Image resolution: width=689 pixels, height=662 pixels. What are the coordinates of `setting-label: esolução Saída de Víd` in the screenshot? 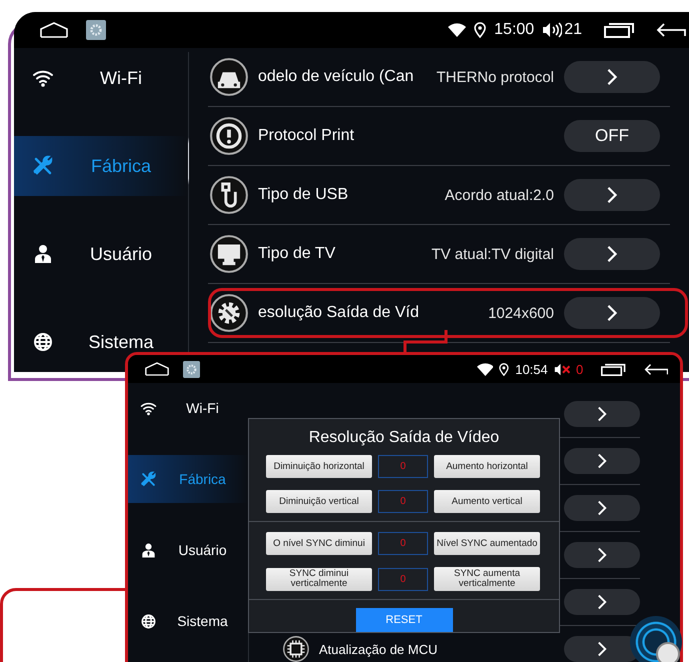 It's located at (339, 313).